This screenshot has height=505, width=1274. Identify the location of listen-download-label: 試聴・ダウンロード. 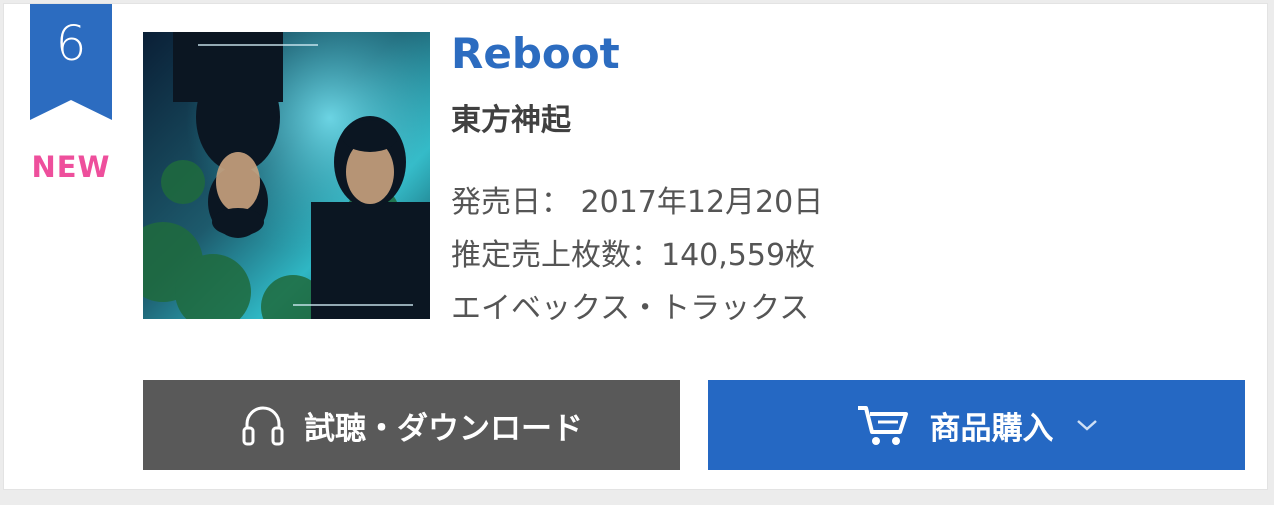
(443, 428).